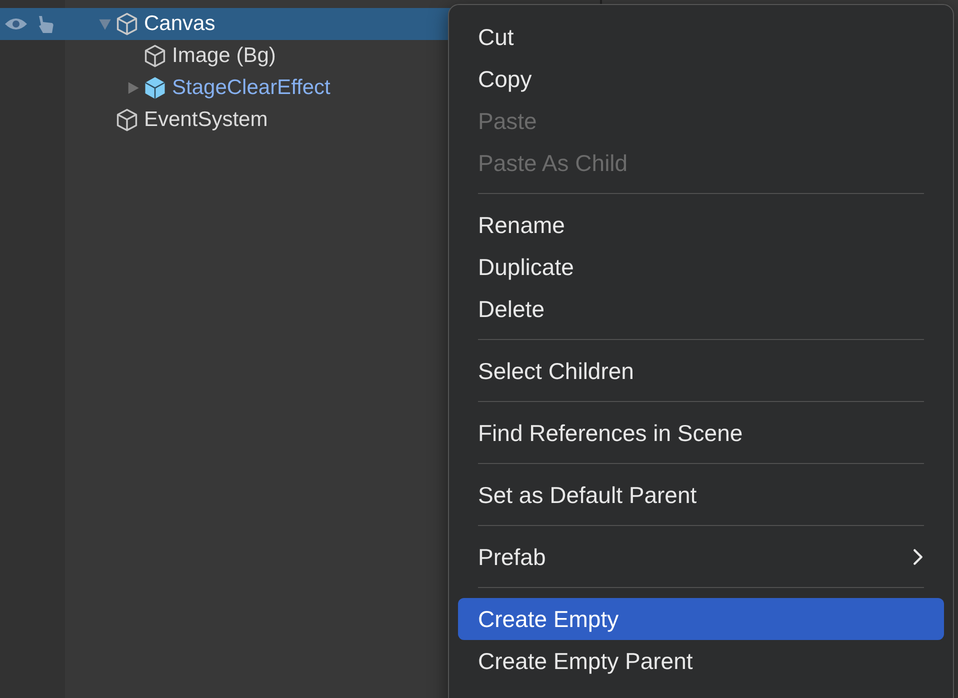 Image resolution: width=958 pixels, height=698 pixels. I want to click on menu-item: Rename, so click(701, 225).